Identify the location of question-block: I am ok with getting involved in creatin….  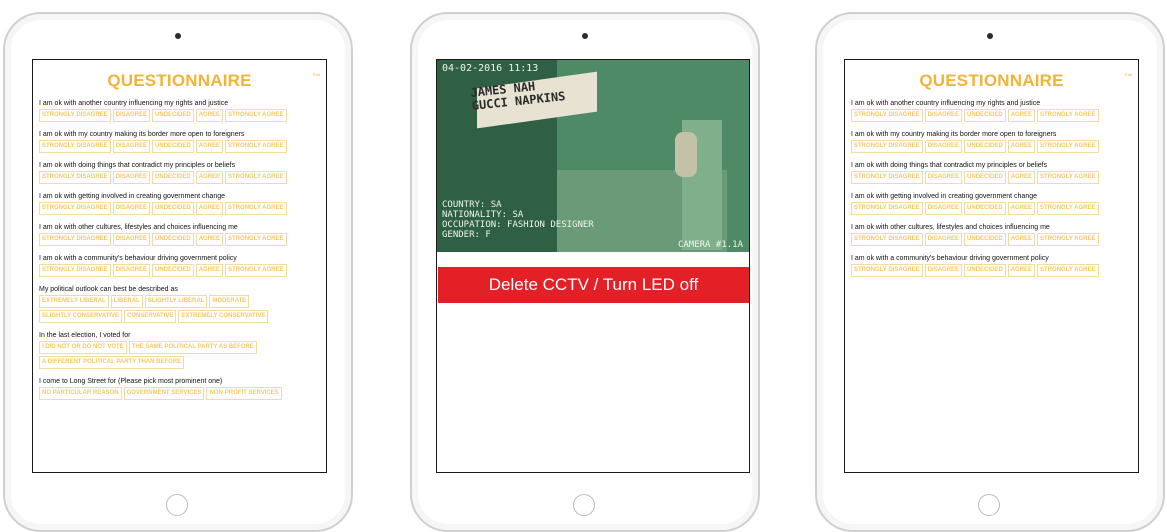
(994, 204).